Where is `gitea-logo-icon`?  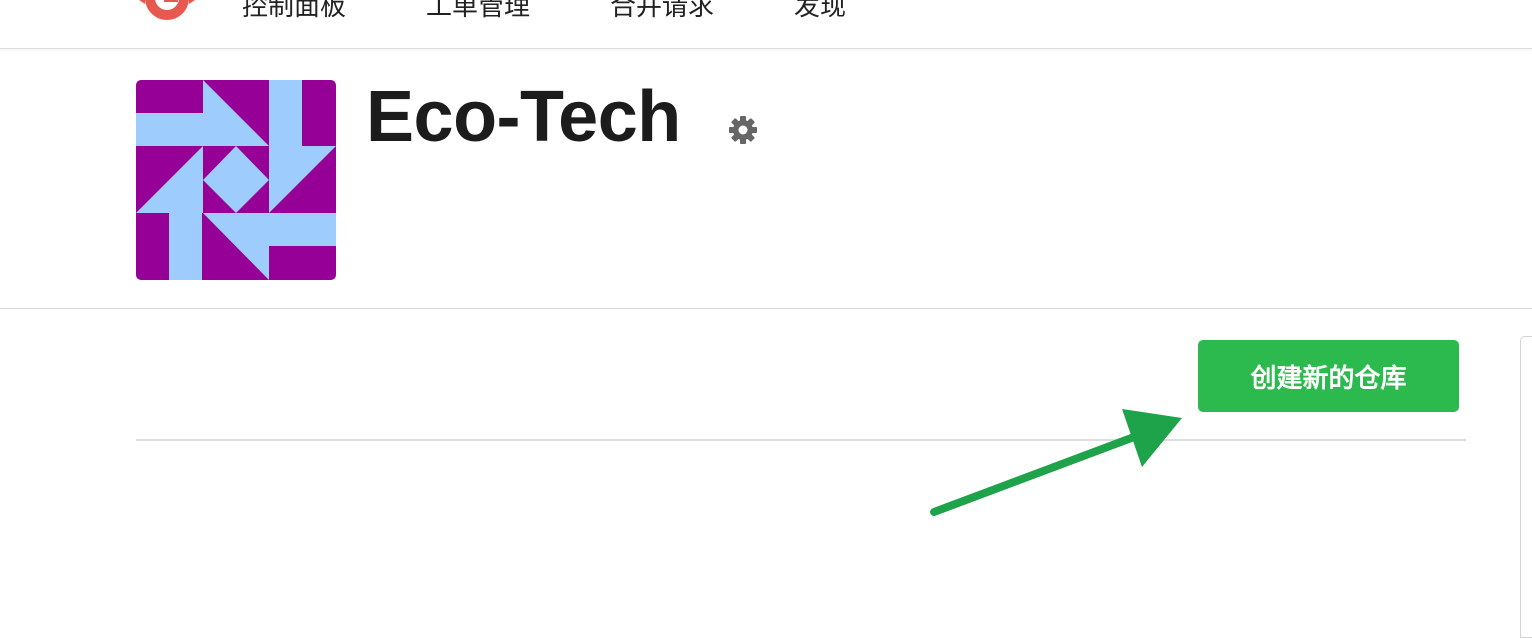
gitea-logo-icon is located at coordinates (167, 13).